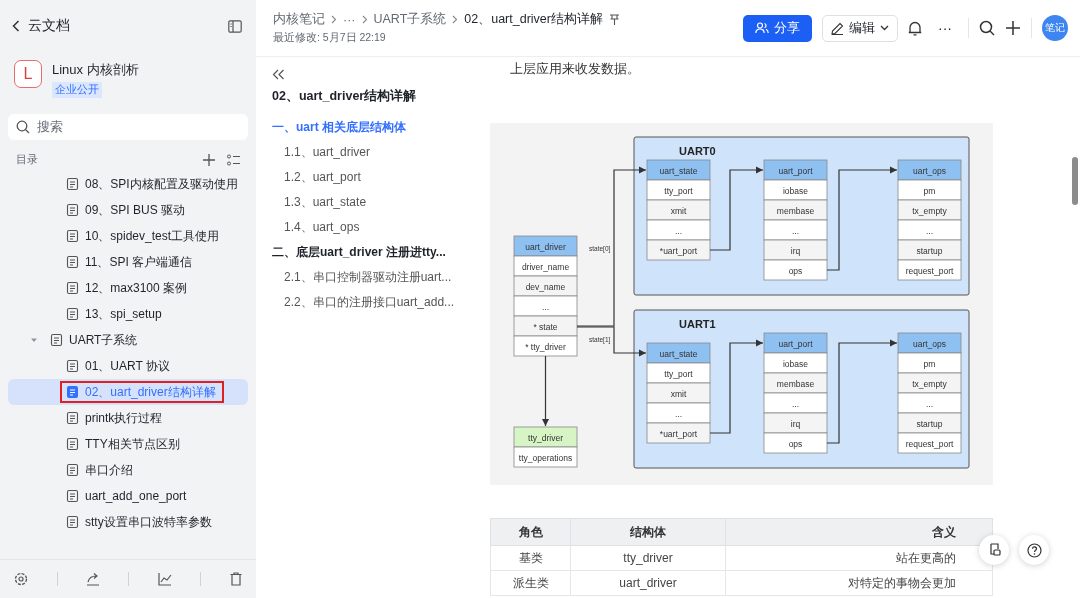 This screenshot has height=598, width=1080. What do you see at coordinates (545, 457) in the screenshot?
I see `struct-field: tty_operations` at bounding box center [545, 457].